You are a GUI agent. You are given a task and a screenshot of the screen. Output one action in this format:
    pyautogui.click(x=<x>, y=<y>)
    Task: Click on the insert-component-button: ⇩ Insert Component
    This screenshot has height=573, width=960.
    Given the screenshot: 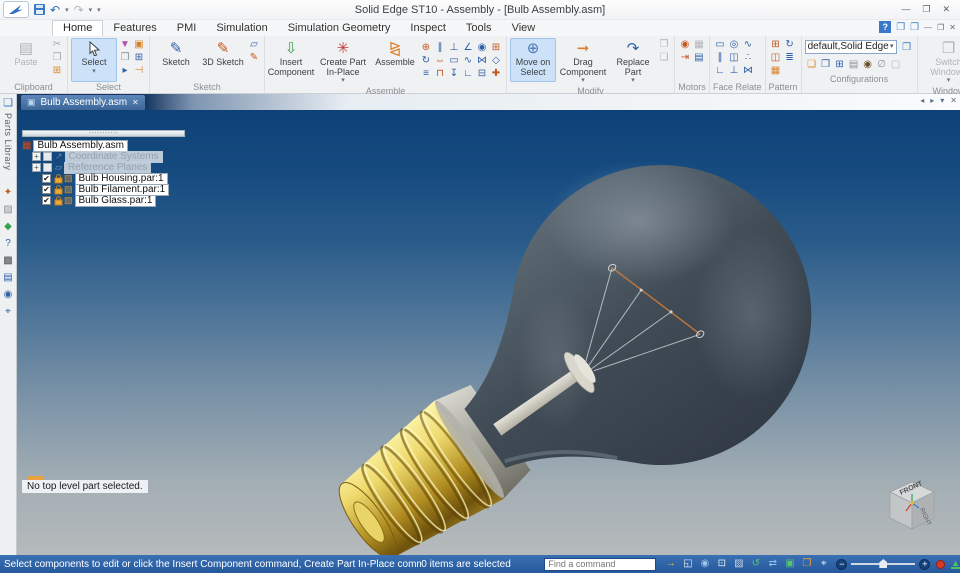 What is the action you would take?
    pyautogui.click(x=291, y=60)
    